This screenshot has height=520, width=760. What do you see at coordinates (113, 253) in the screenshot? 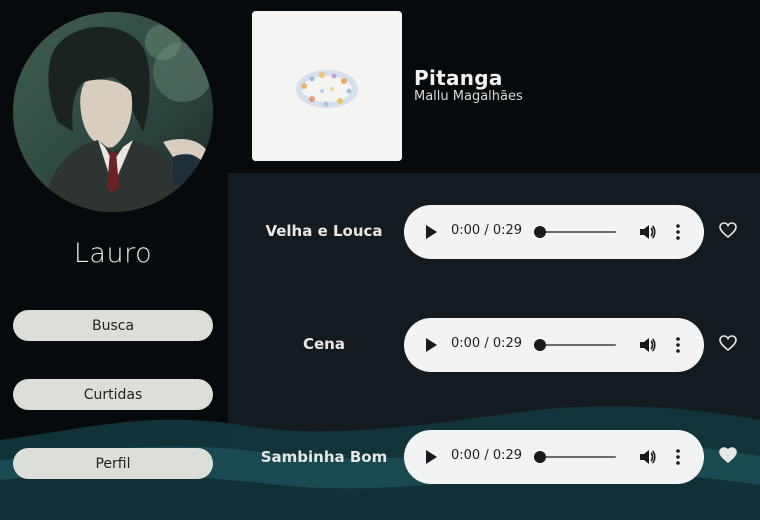
I see `user-name: Lauro` at bounding box center [113, 253].